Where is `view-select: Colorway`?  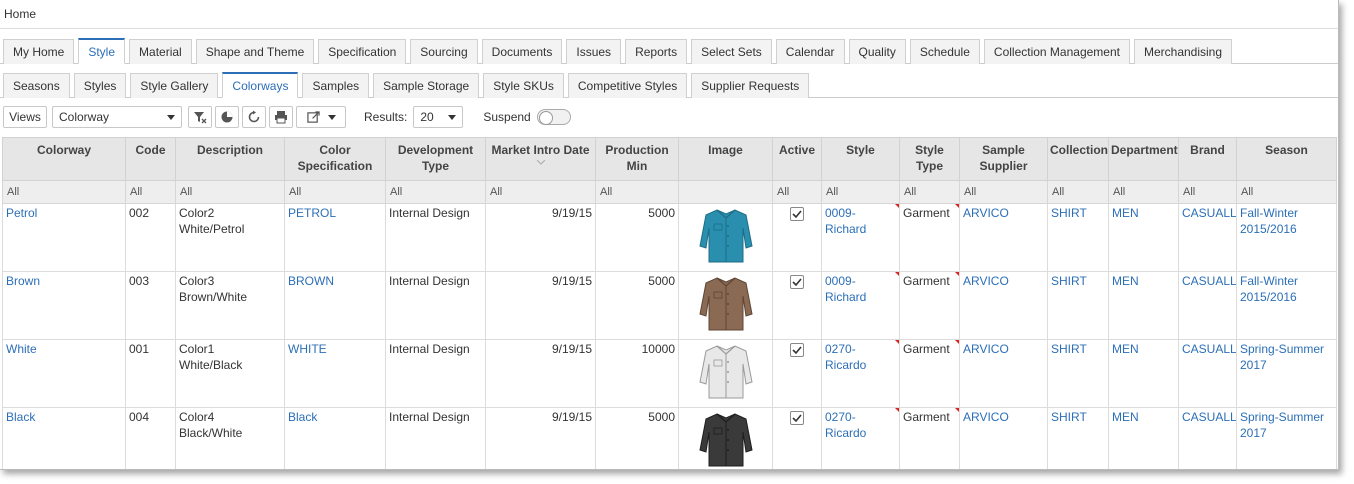 view-select: Colorway is located at coordinates (117, 117).